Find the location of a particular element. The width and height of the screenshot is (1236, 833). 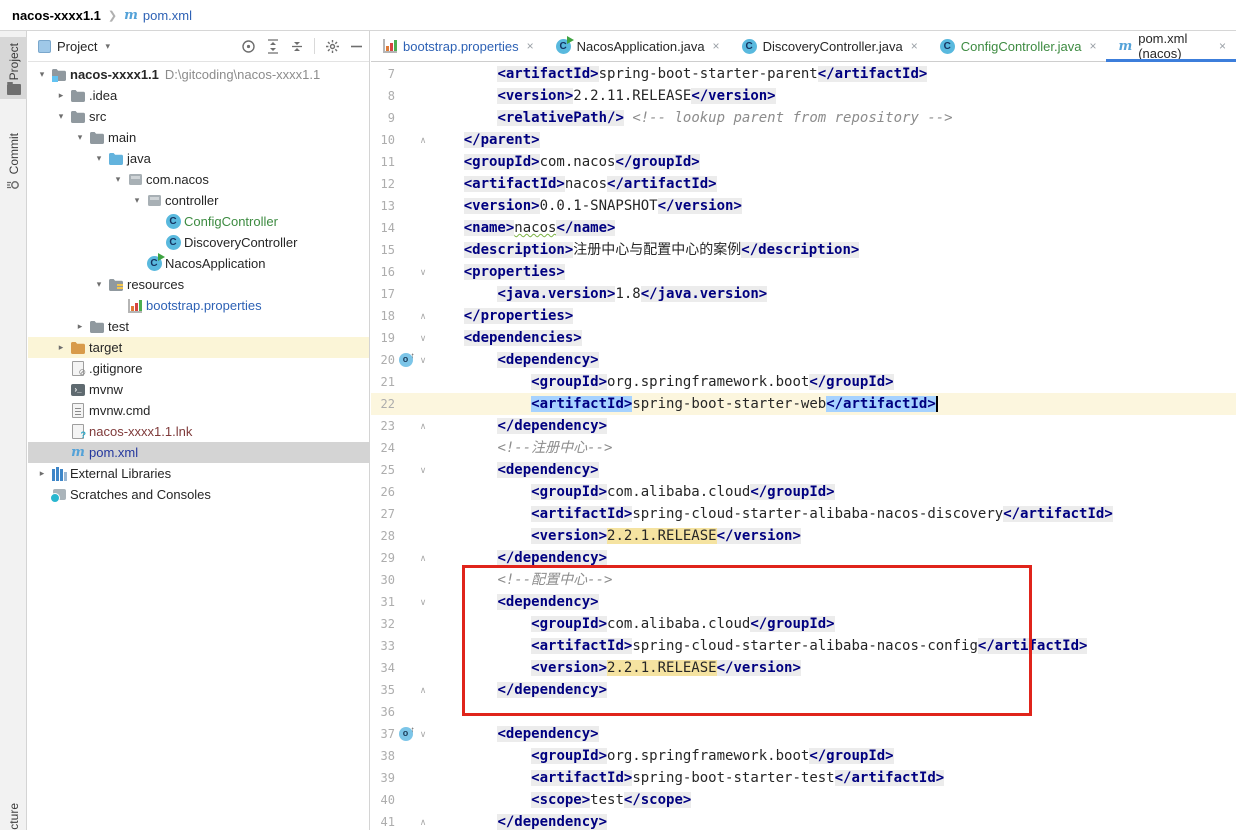

tree-item-controller: ▾ controller is located at coordinates (198, 200).